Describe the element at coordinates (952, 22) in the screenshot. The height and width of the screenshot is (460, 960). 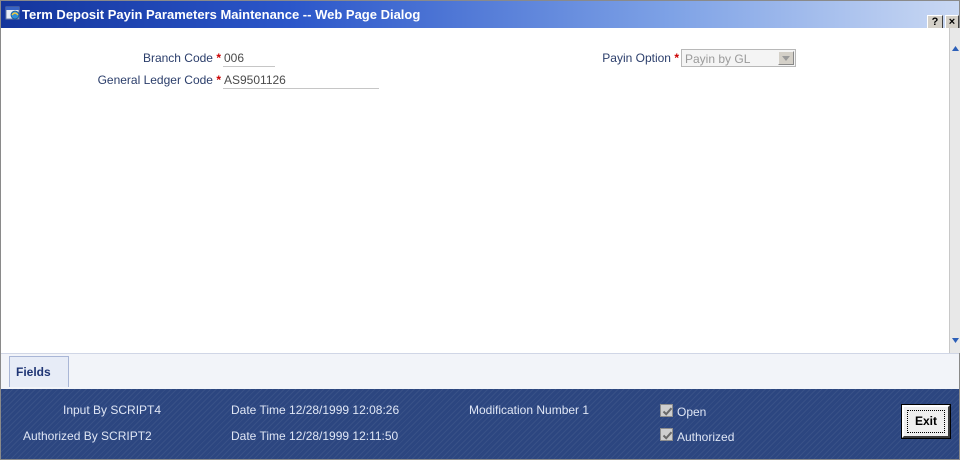
I see `close-button: ×` at that location.